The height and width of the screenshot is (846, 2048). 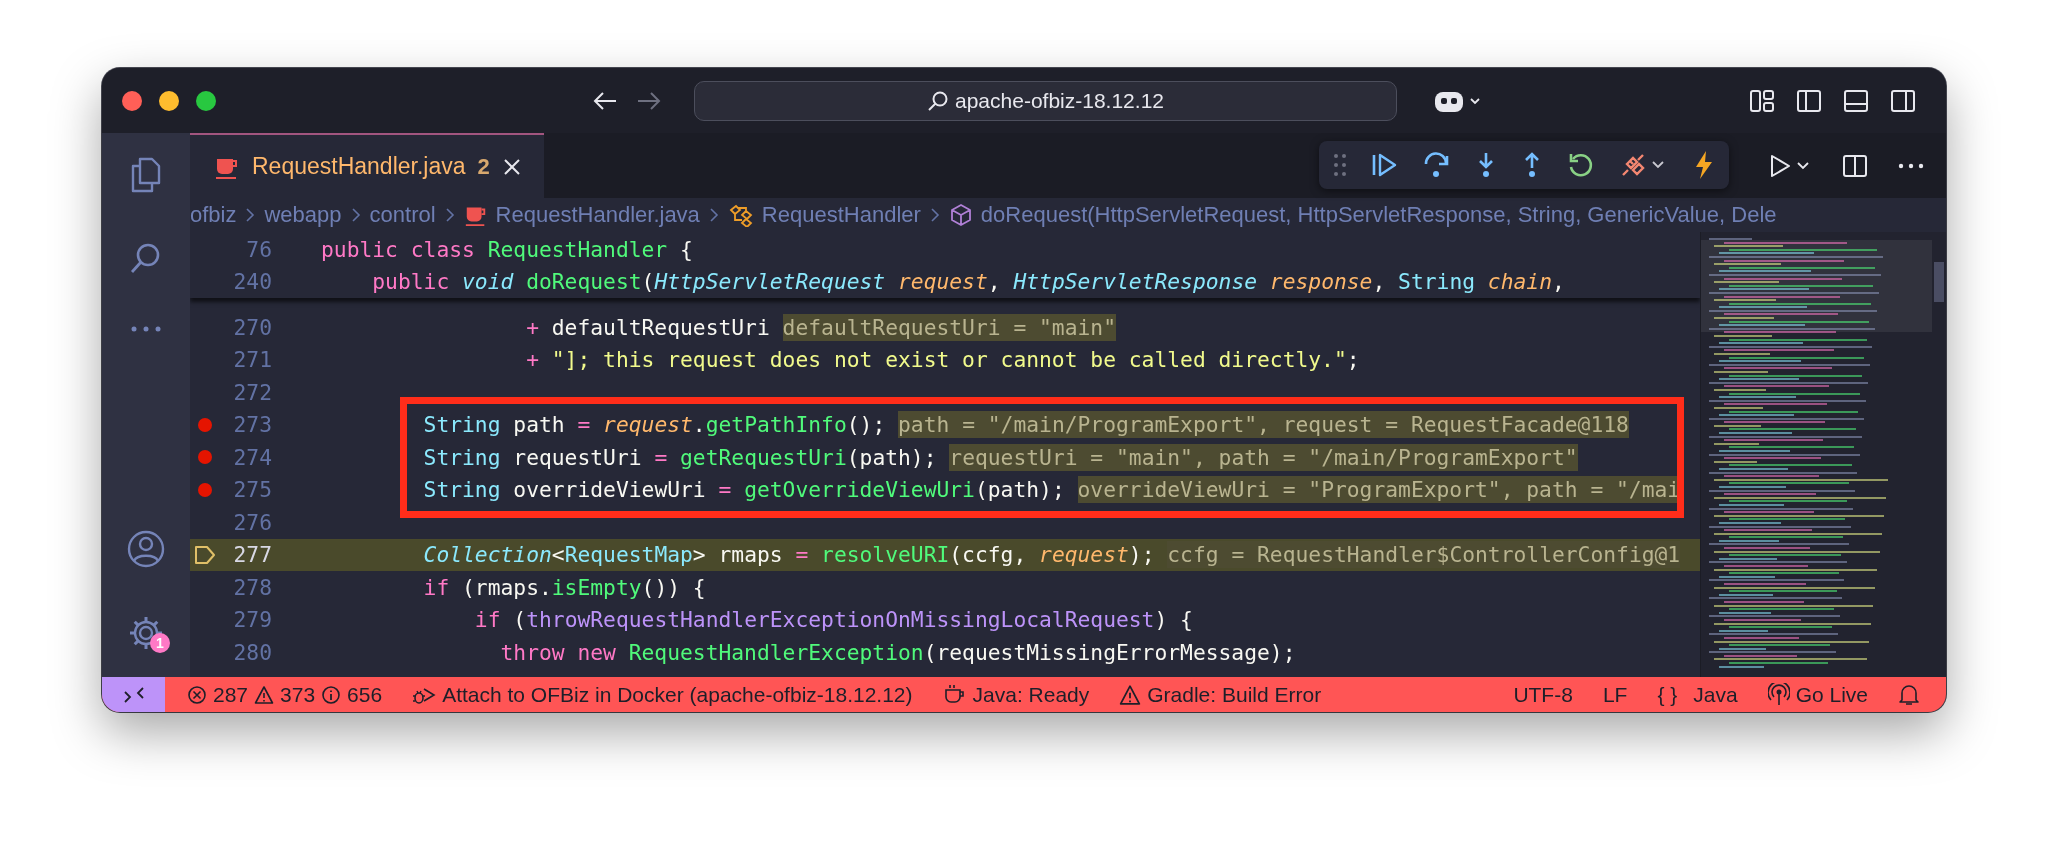 I want to click on status-item: UTF-8, so click(x=1543, y=694).